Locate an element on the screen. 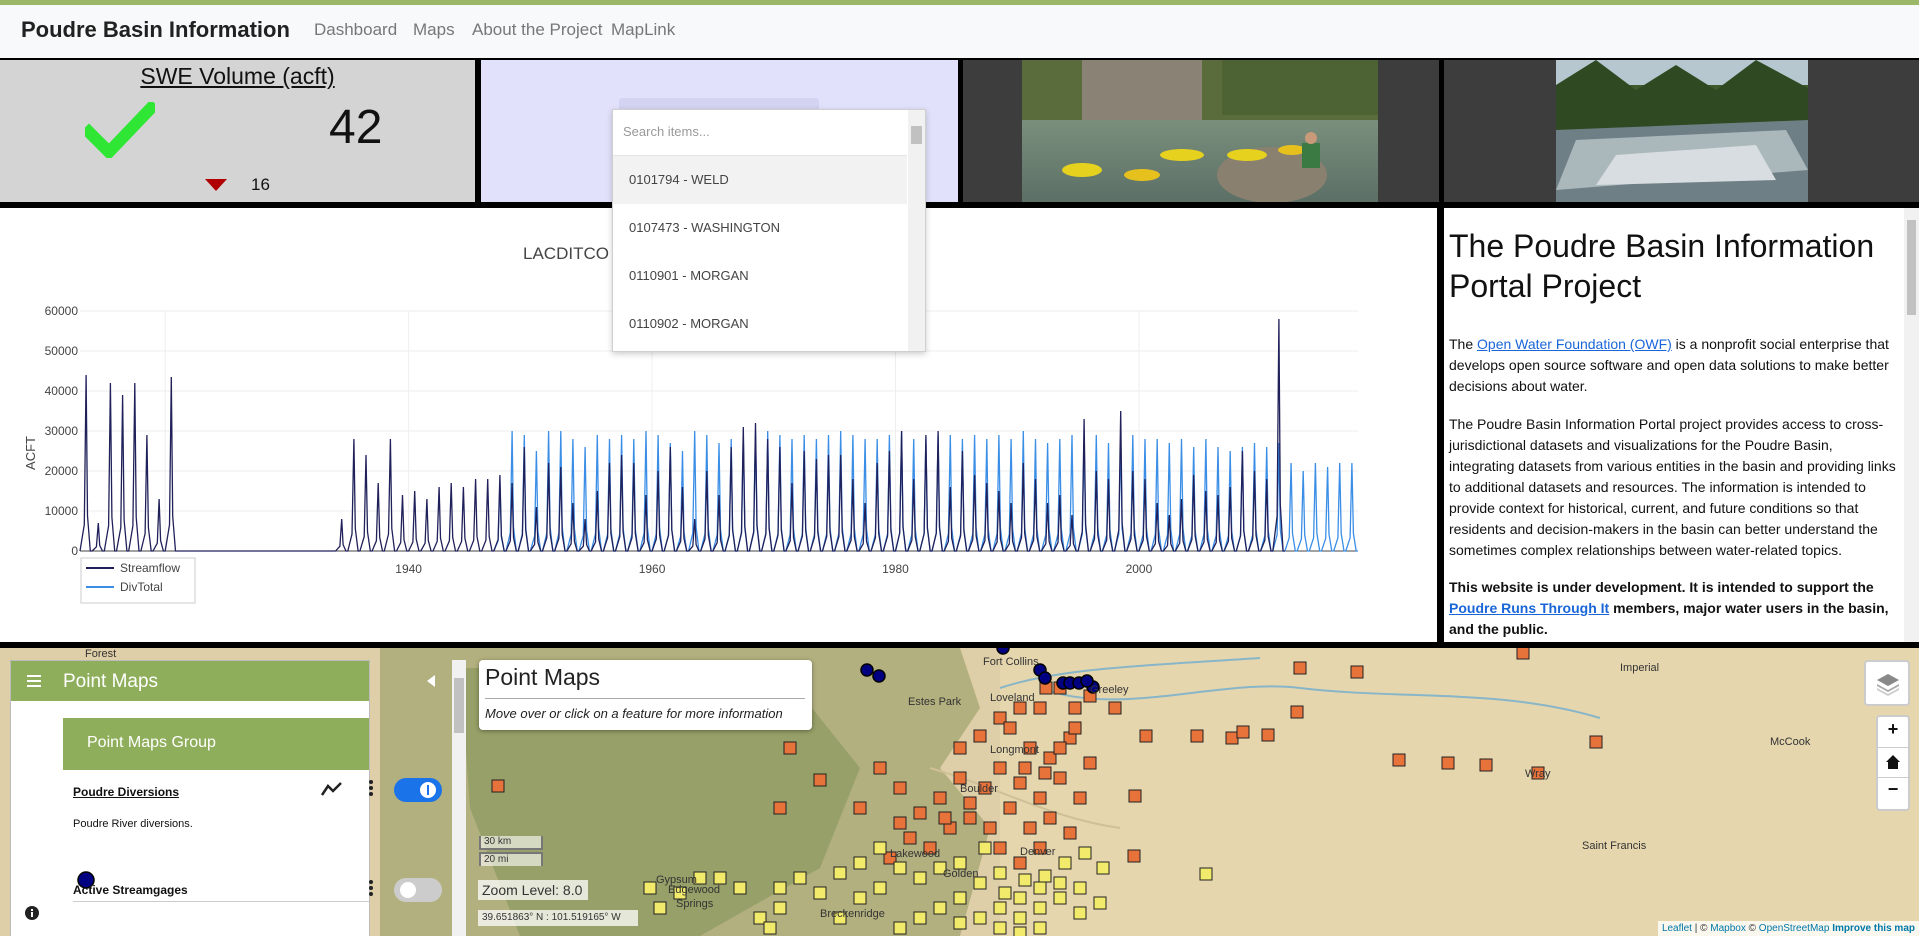  zoom-in-button: + is located at coordinates (1893, 729).